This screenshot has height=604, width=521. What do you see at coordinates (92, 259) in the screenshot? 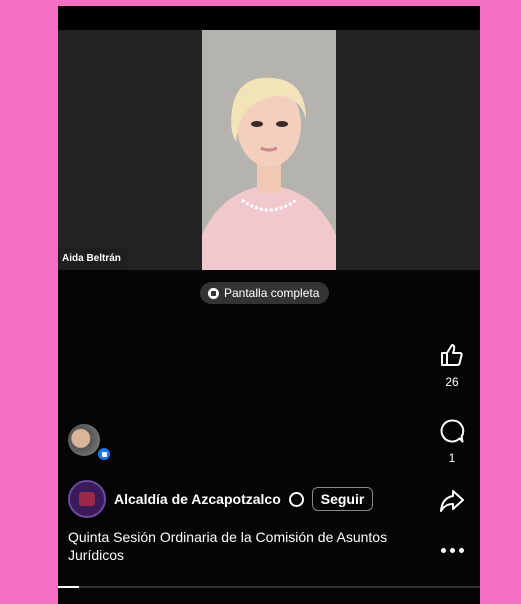
I see `speaker-name-tag: Aida Beltrán` at bounding box center [92, 259].